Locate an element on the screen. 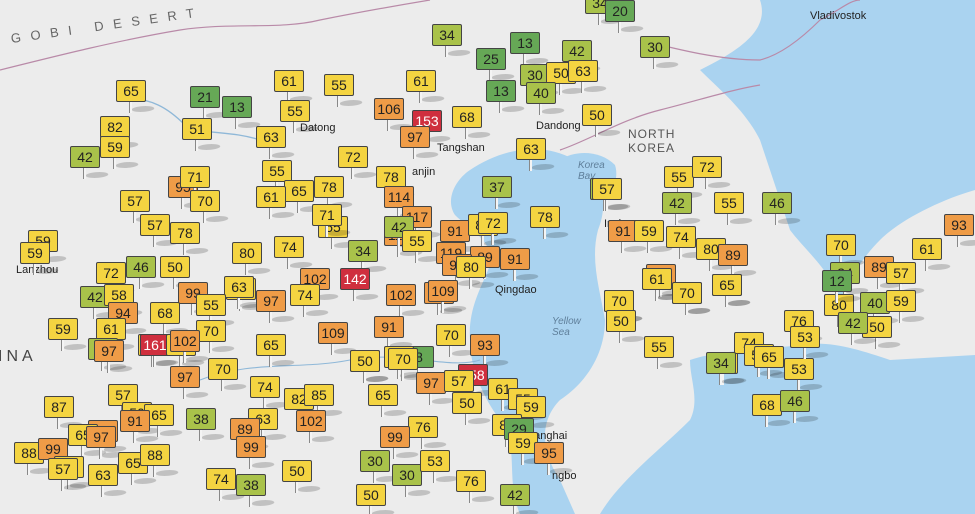 This screenshot has width=975, height=514. aqi-station-marker: 37 is located at coordinates (502, 193).